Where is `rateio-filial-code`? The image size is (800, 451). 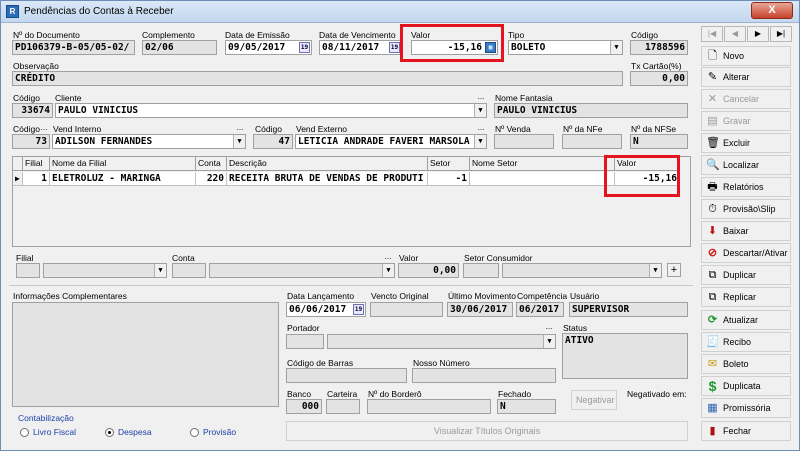
rateio-filial-code is located at coordinates (28, 270).